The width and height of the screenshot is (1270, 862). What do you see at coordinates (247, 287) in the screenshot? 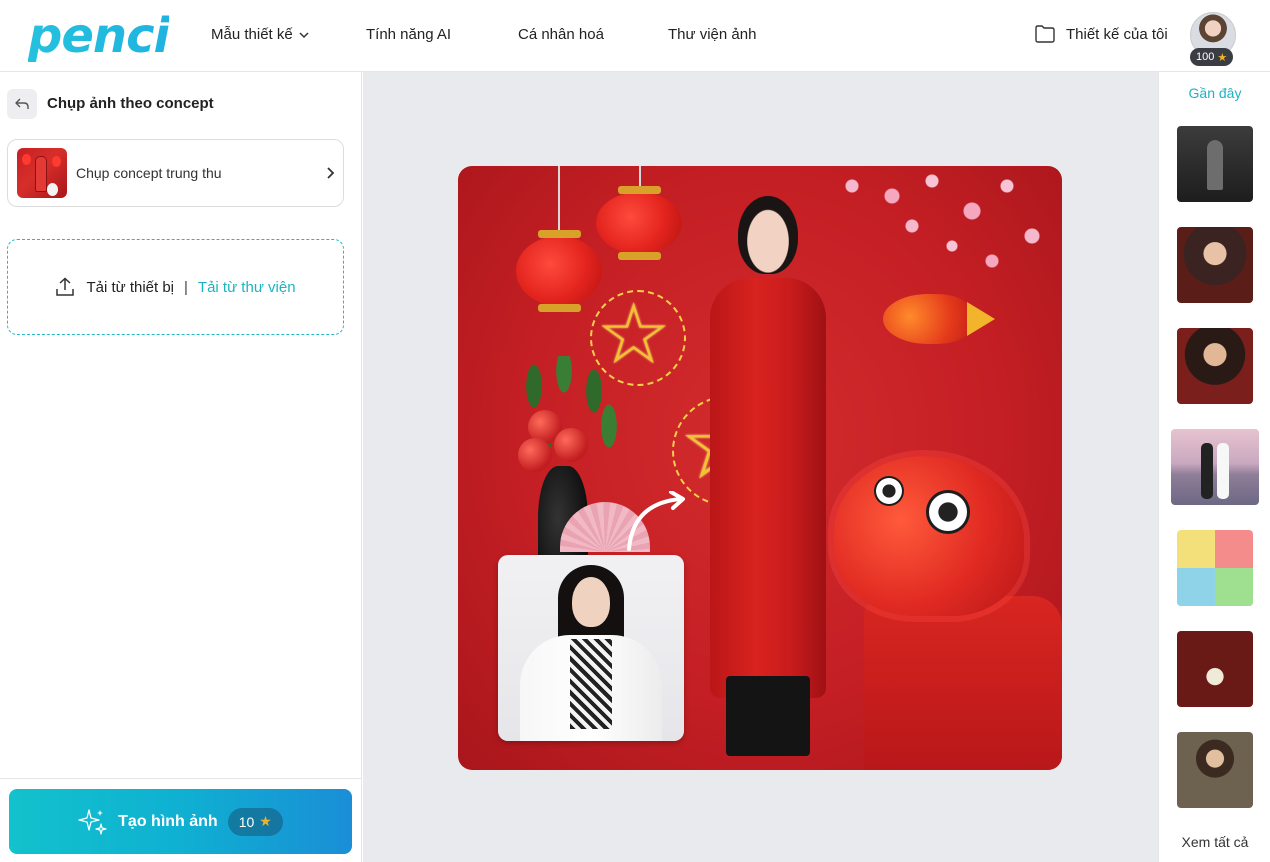
I see `upload-from-library-link: Tải từ thư viện` at bounding box center [247, 287].